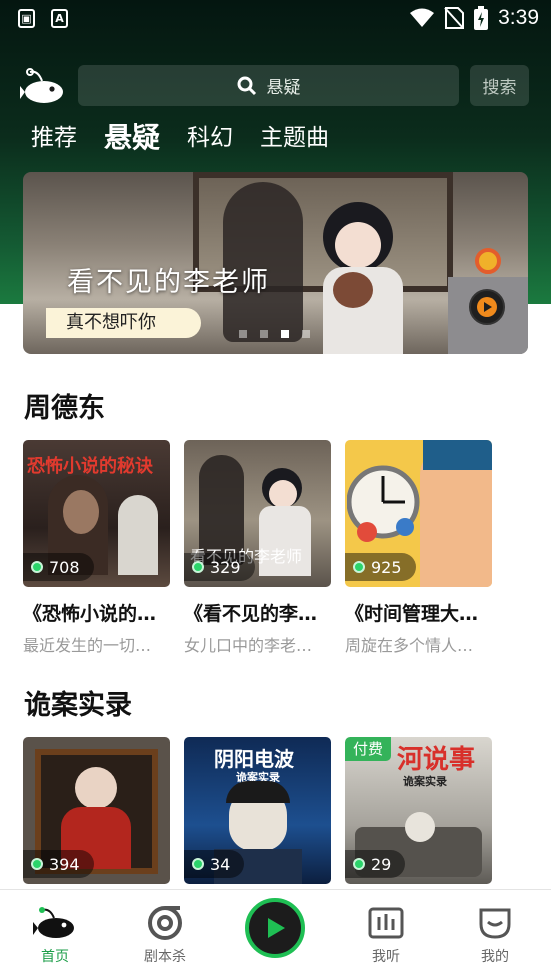 The image size is (551, 979). Describe the element at coordinates (214, 864) in the screenshot. I see `play-count-badge: 34` at that location.